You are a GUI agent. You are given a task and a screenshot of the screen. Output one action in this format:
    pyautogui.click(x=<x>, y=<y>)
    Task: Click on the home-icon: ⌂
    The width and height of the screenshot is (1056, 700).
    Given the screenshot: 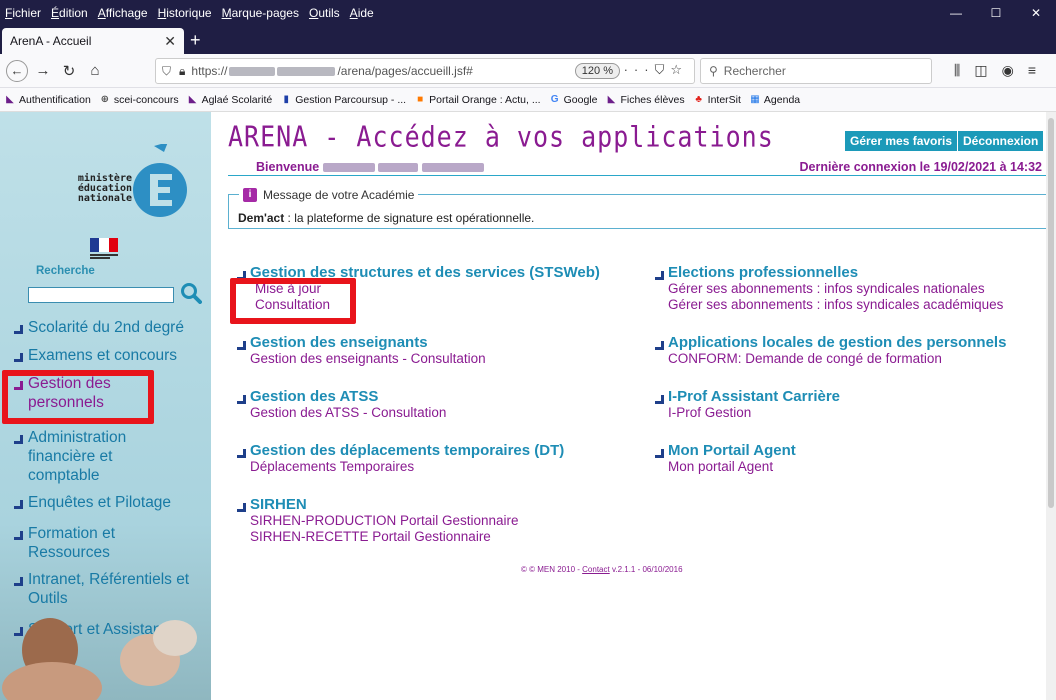 What is the action you would take?
    pyautogui.click(x=95, y=70)
    